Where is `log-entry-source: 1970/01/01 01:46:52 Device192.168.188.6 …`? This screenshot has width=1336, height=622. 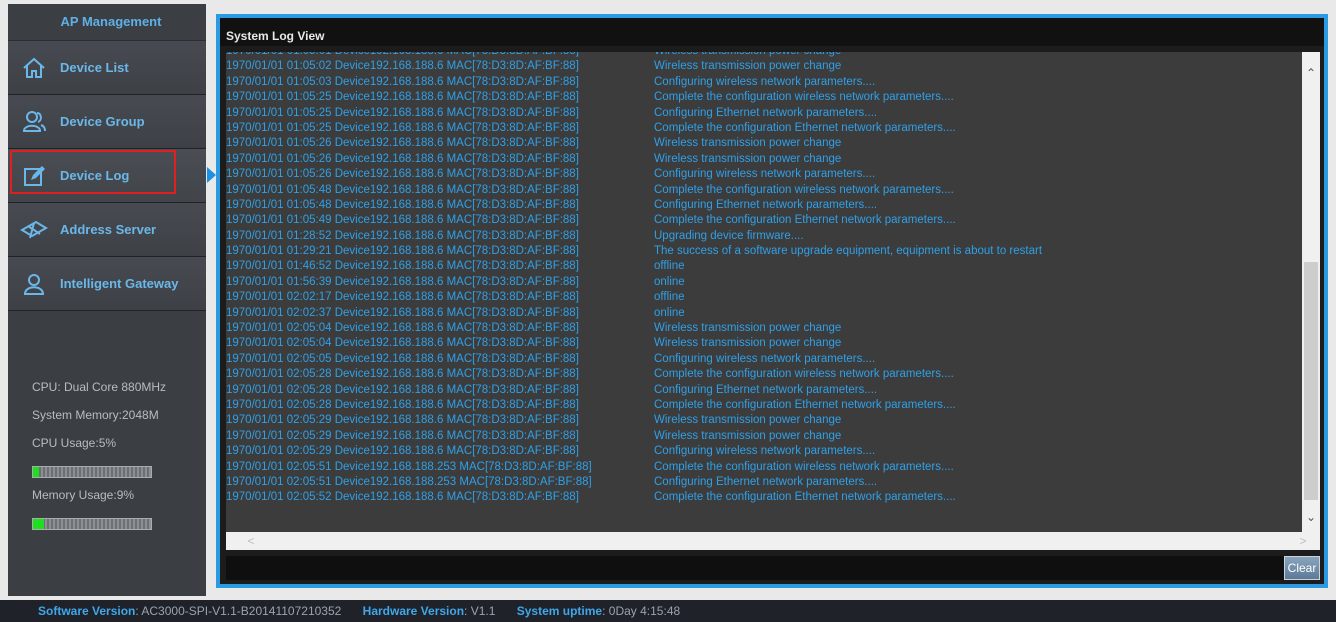
log-entry-source: 1970/01/01 01:46:52 Device192.168.188.6 … is located at coordinates (402, 266).